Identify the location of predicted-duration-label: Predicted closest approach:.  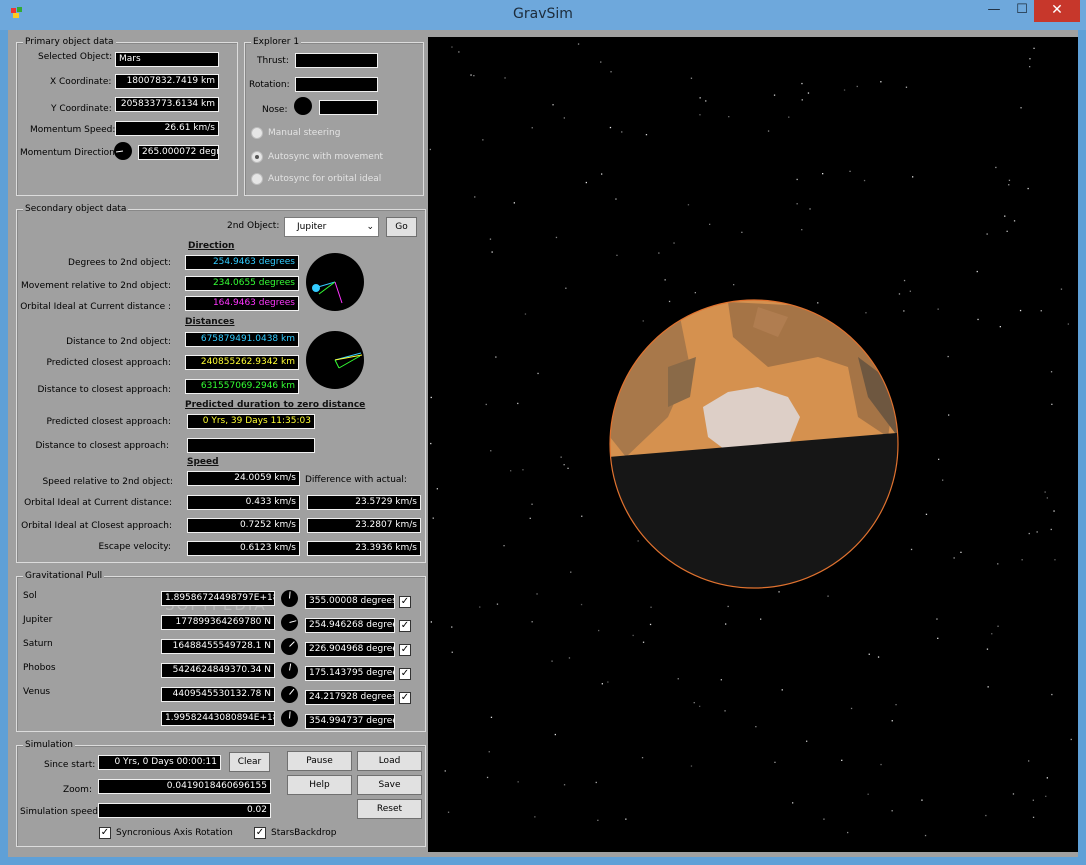
(108, 422).